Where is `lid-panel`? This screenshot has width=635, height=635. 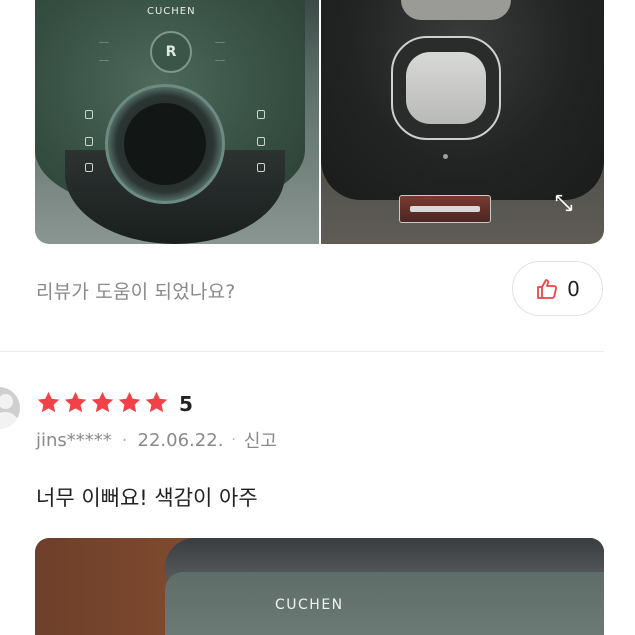 lid-panel is located at coordinates (446, 88).